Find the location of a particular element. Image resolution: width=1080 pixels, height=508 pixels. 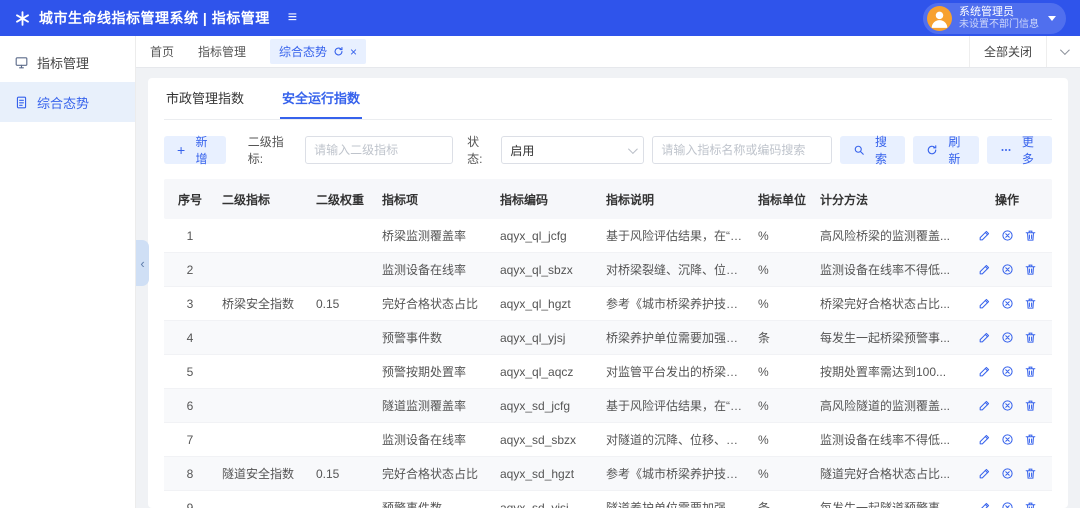

level-filter-label: 二级指标: is located at coordinates (265, 150).